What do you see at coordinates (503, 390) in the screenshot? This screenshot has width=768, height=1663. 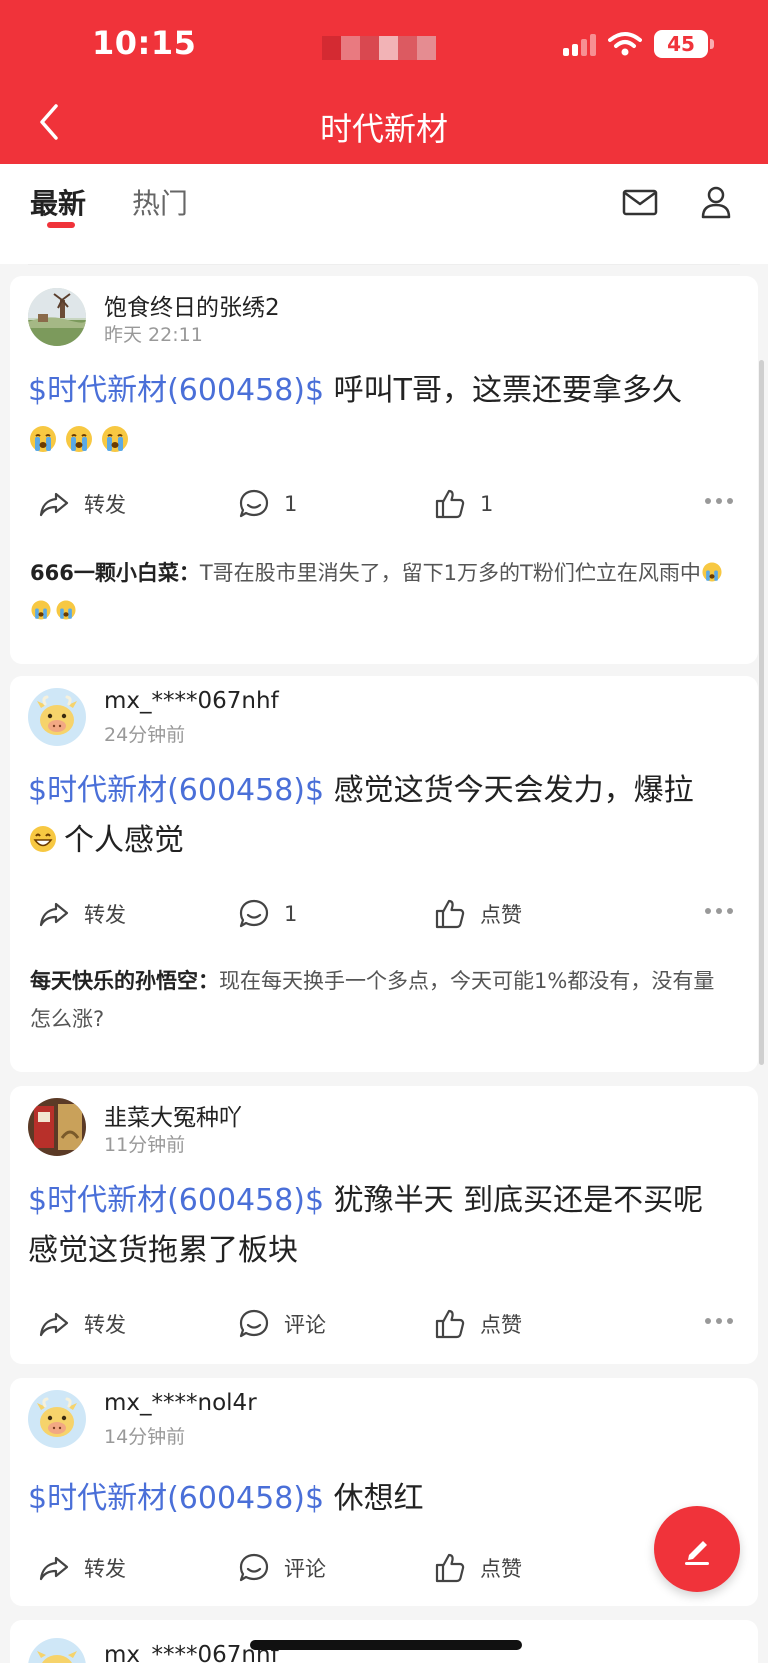 I see `post-text: 呼叫T哥，这票还要拿多久` at bounding box center [503, 390].